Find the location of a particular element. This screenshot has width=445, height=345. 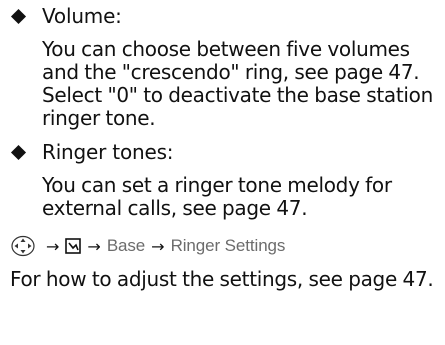

bullet-title-ringer-tones: Ringer tones: is located at coordinates (108, 152).